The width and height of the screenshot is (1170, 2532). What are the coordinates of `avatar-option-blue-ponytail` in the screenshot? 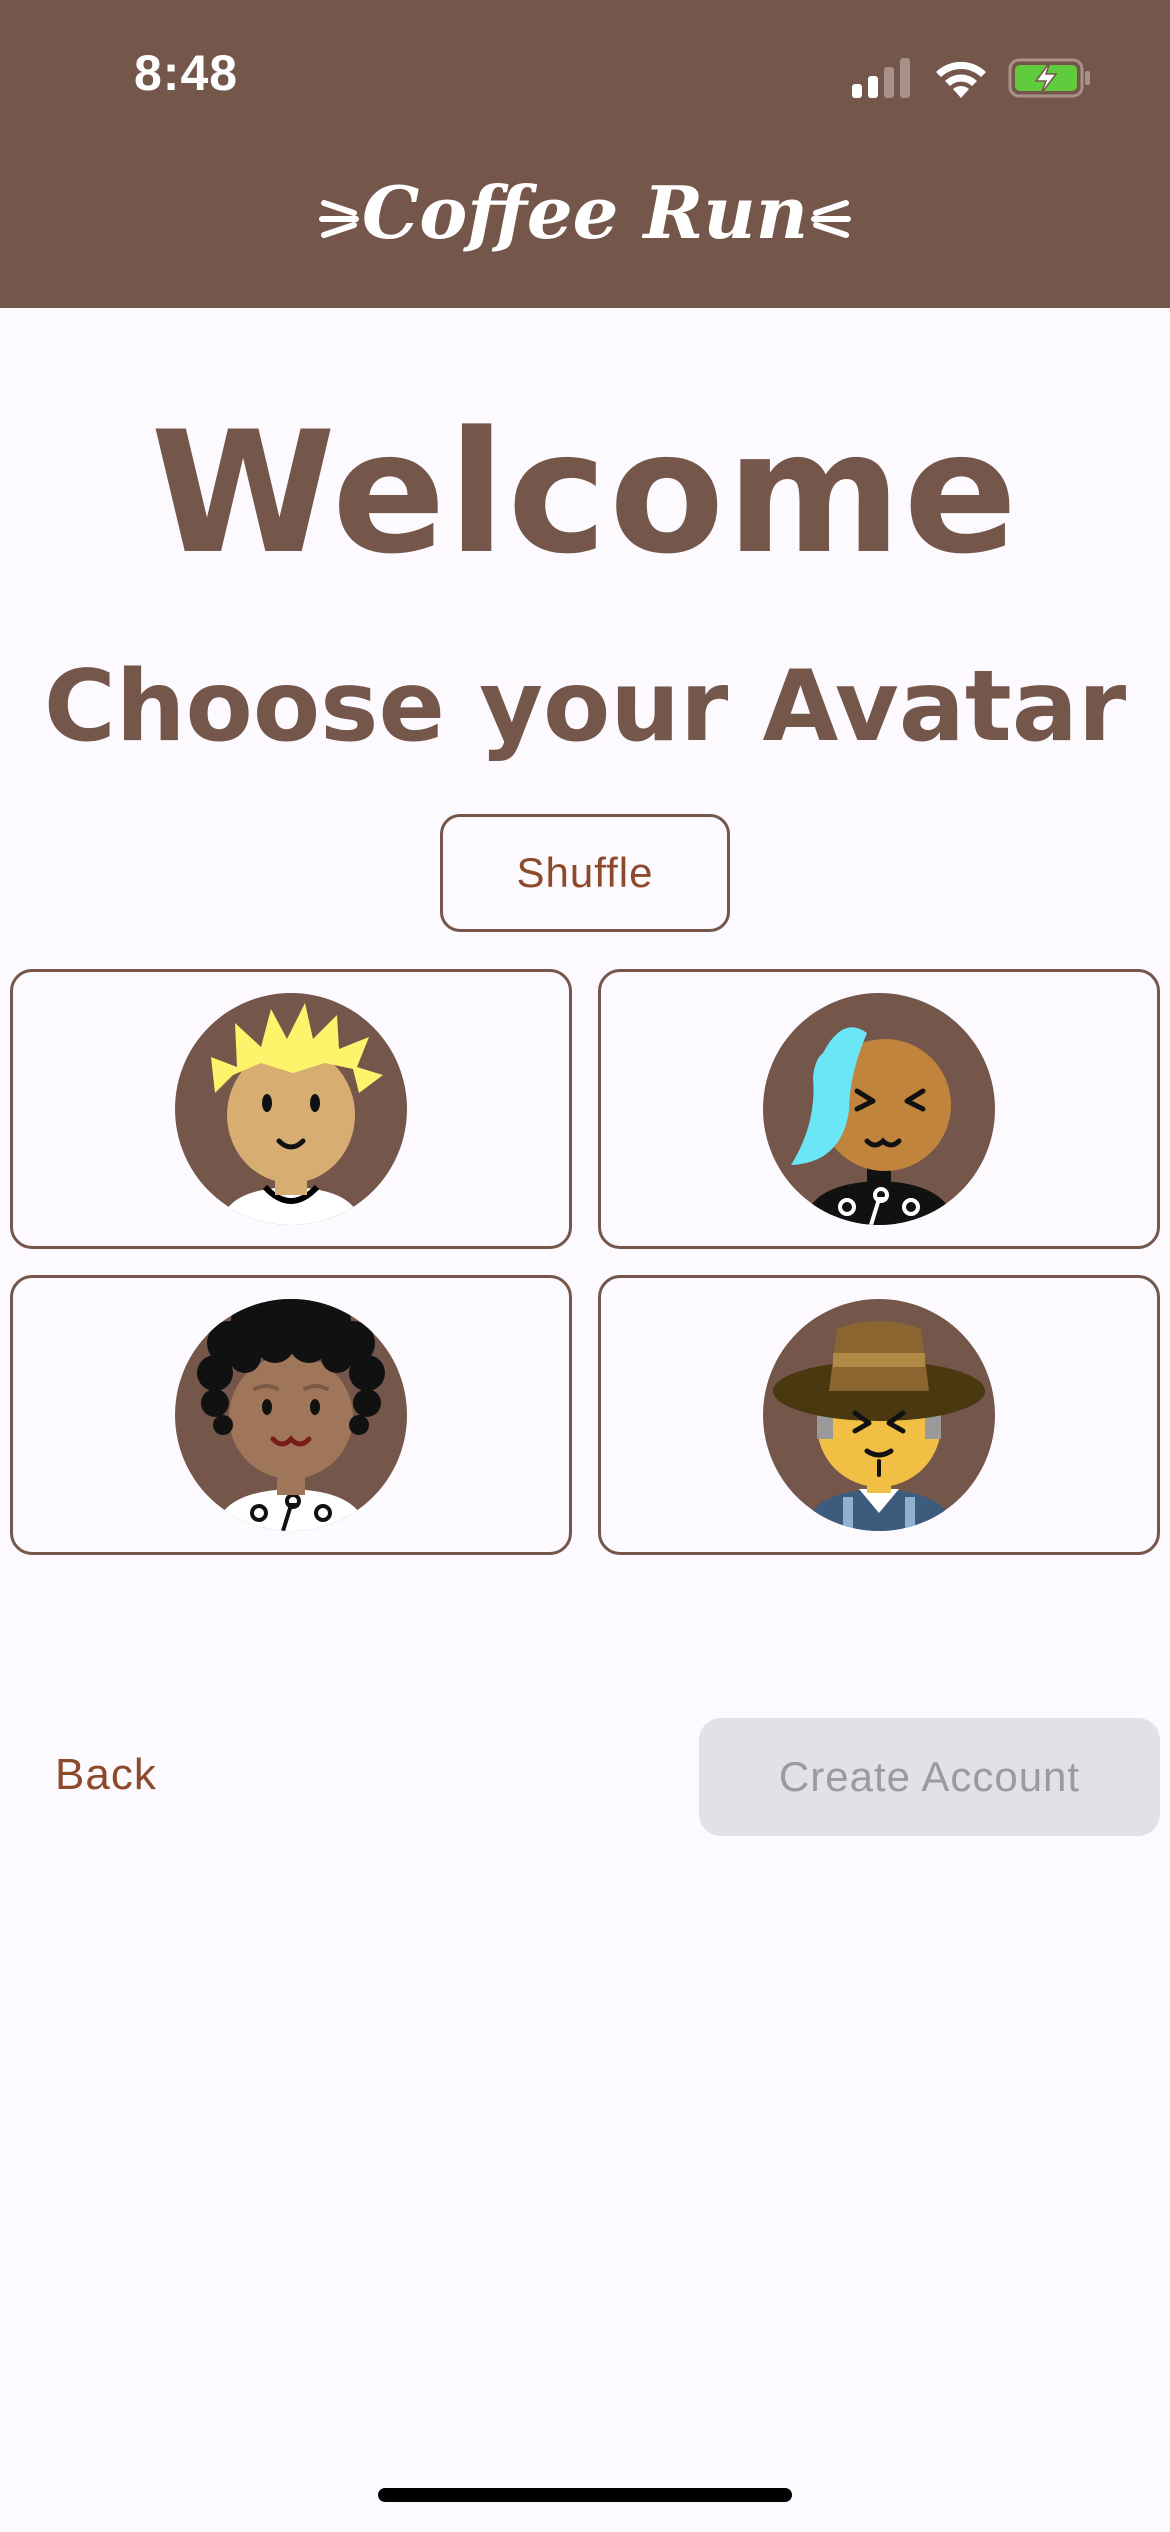 It's located at (879, 1109).